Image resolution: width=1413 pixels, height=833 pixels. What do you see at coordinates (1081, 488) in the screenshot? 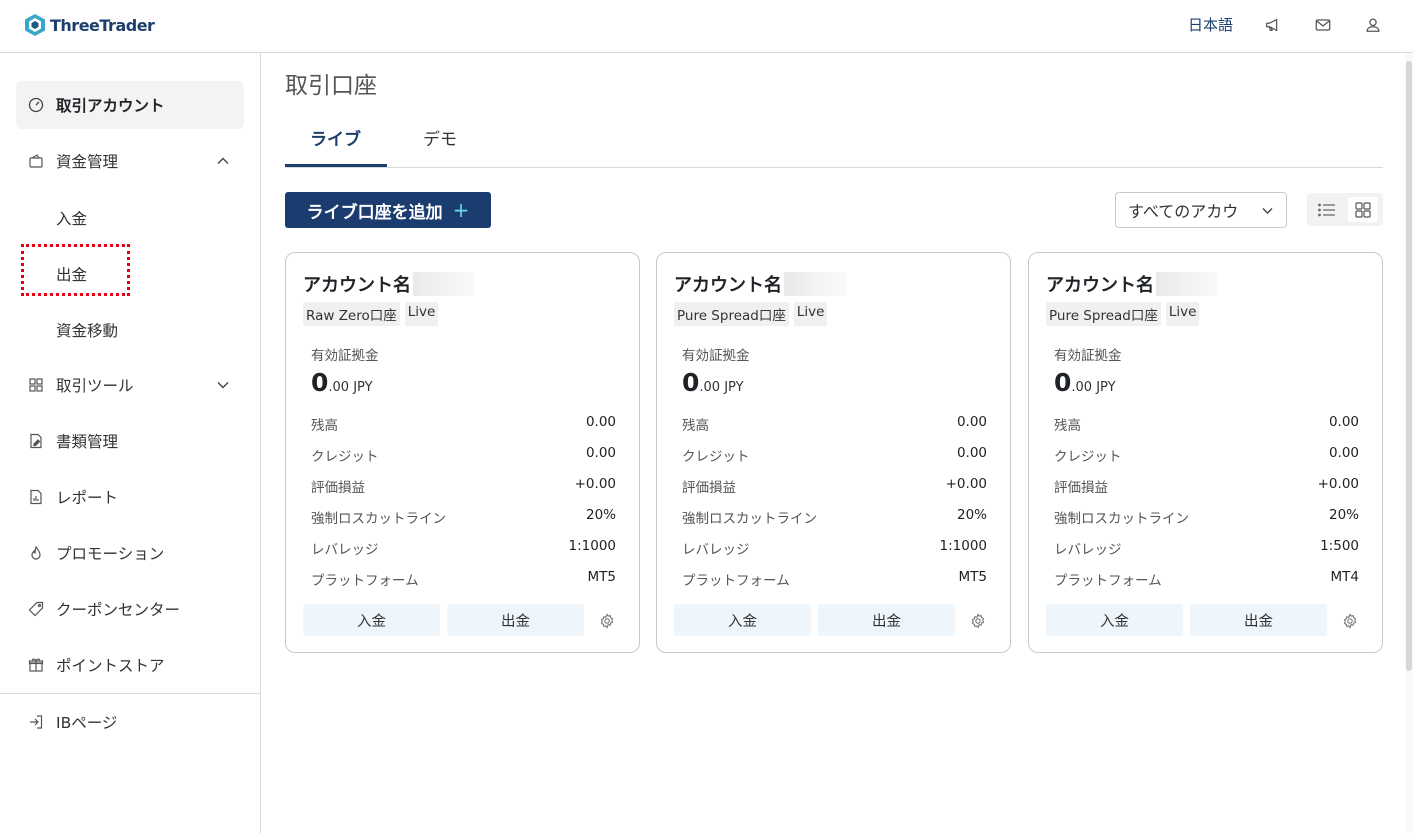
I see `row-key: 評価損益` at bounding box center [1081, 488].